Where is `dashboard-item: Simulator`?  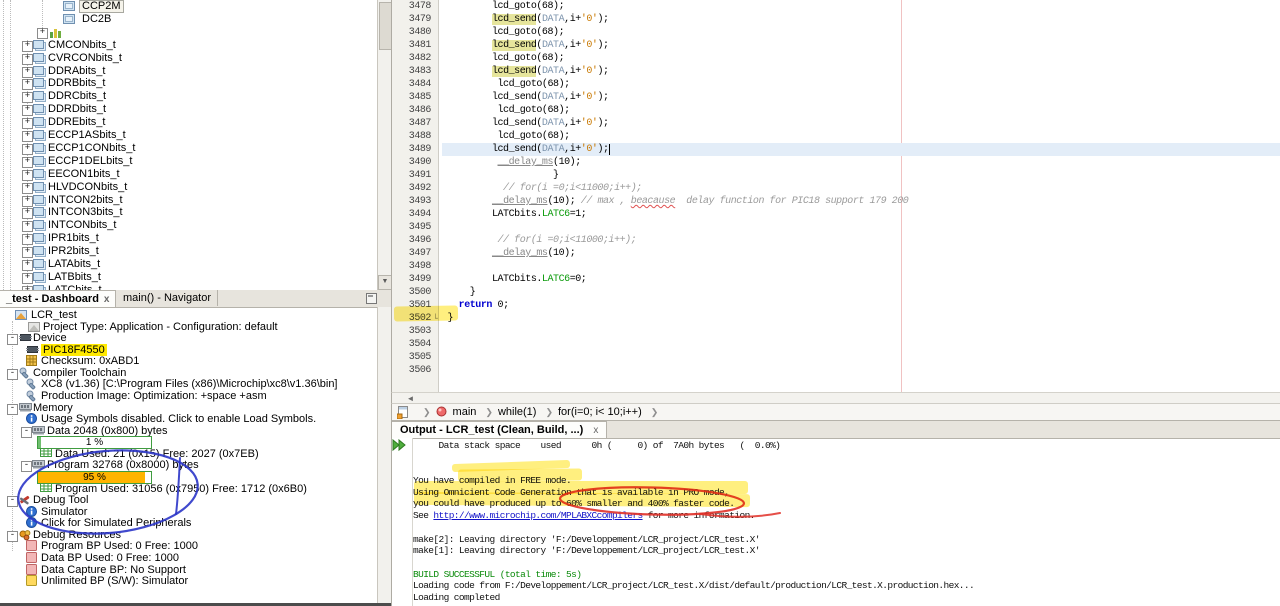 dashboard-item: Simulator is located at coordinates (188, 511).